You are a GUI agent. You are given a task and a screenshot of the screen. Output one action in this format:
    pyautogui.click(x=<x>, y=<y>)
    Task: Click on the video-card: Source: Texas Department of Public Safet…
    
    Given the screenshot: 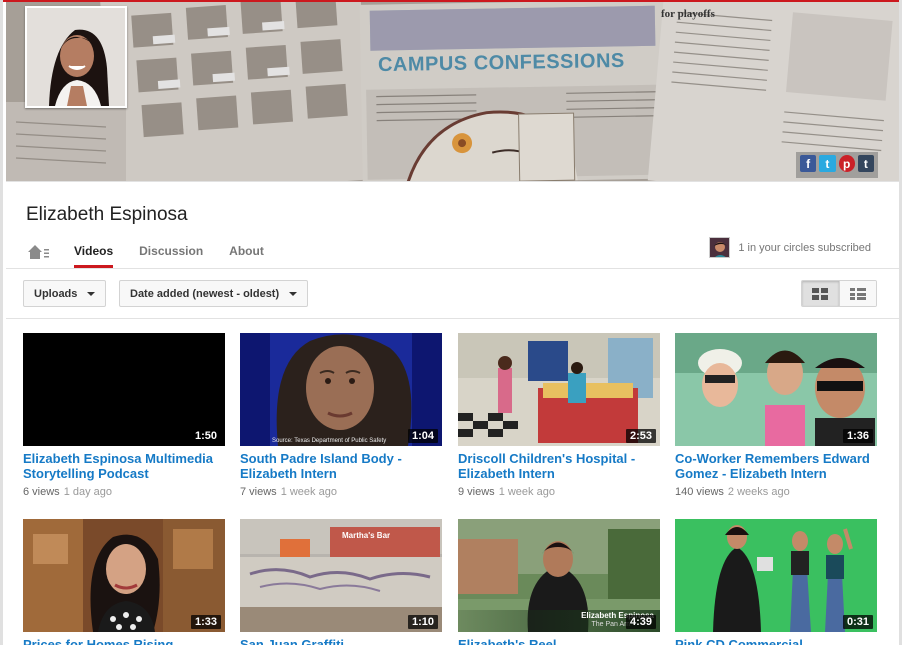 What is the action you would take?
    pyautogui.click(x=341, y=415)
    